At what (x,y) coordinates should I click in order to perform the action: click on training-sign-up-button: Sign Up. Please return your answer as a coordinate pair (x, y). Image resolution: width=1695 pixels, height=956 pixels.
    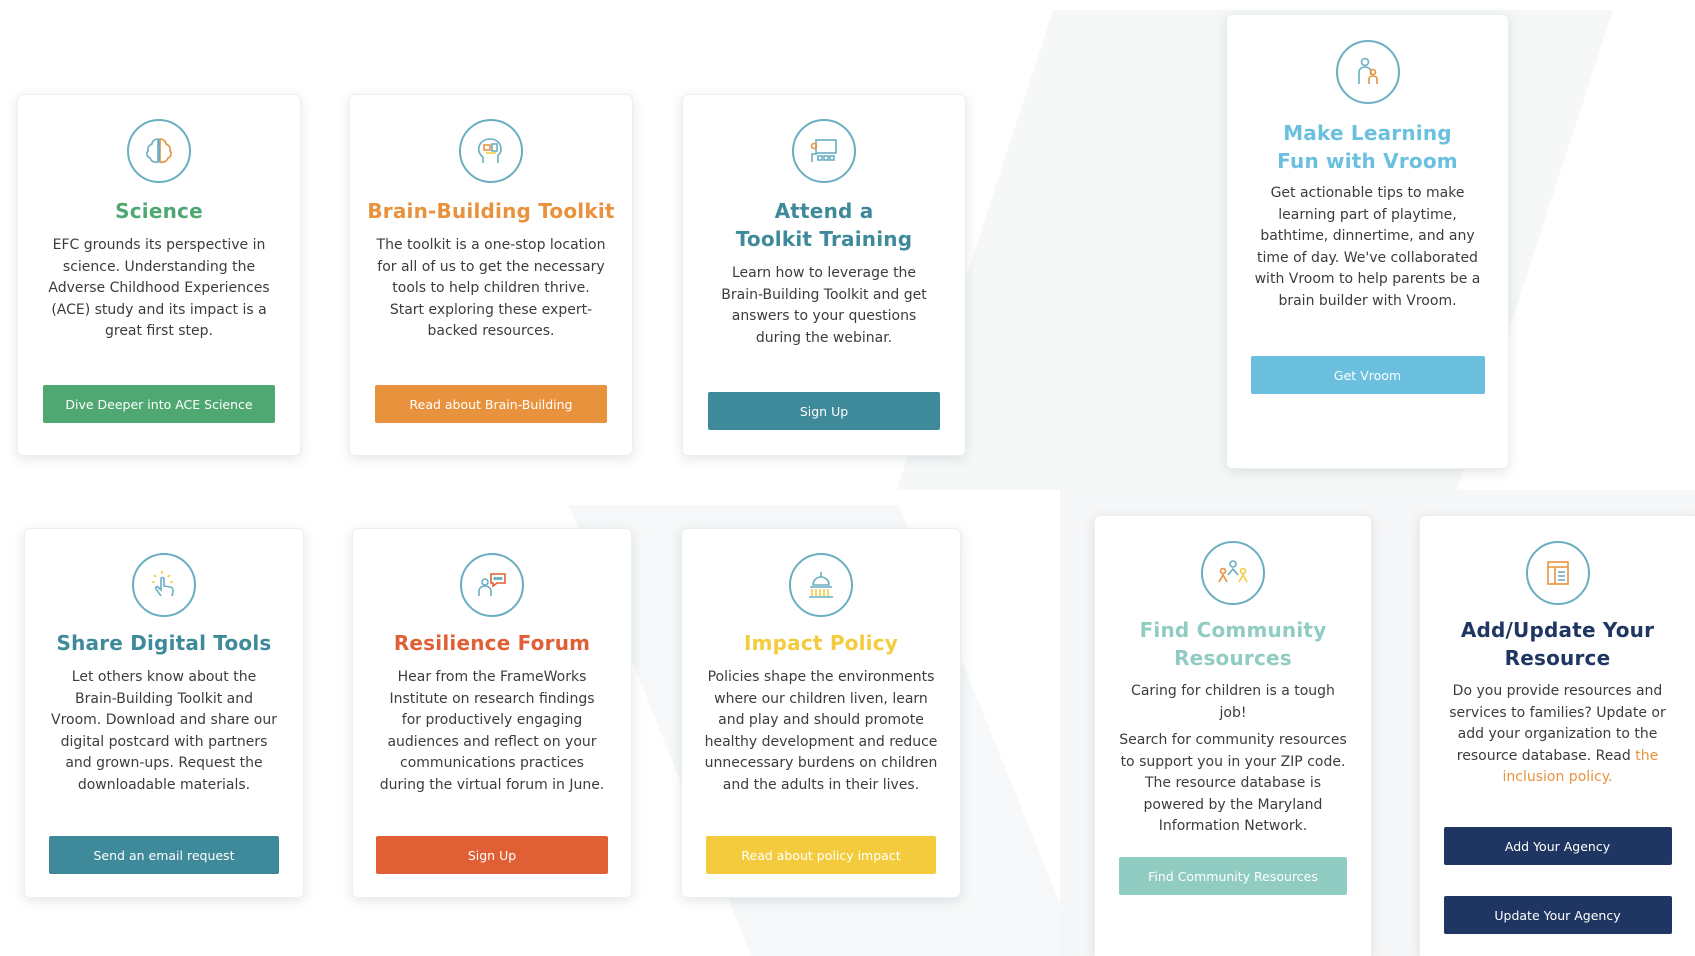
    Looking at the image, I should click on (824, 411).